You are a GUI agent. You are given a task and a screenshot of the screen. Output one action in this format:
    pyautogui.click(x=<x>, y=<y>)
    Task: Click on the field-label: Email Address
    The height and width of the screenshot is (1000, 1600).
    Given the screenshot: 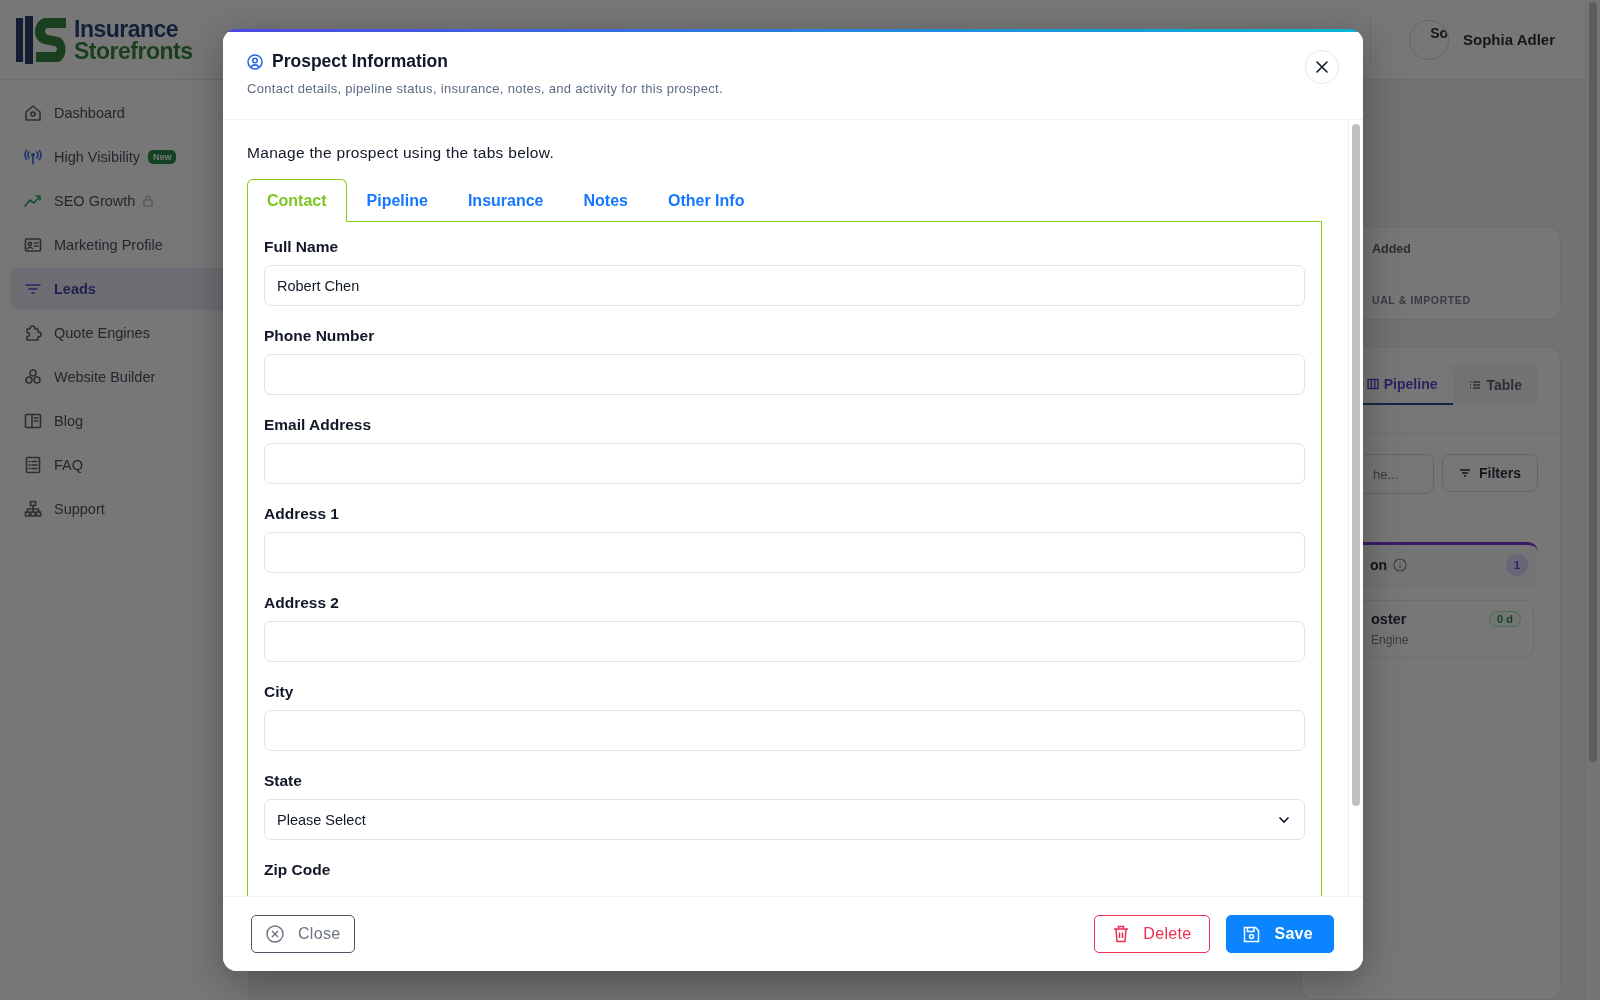 What is the action you would take?
    pyautogui.click(x=318, y=425)
    